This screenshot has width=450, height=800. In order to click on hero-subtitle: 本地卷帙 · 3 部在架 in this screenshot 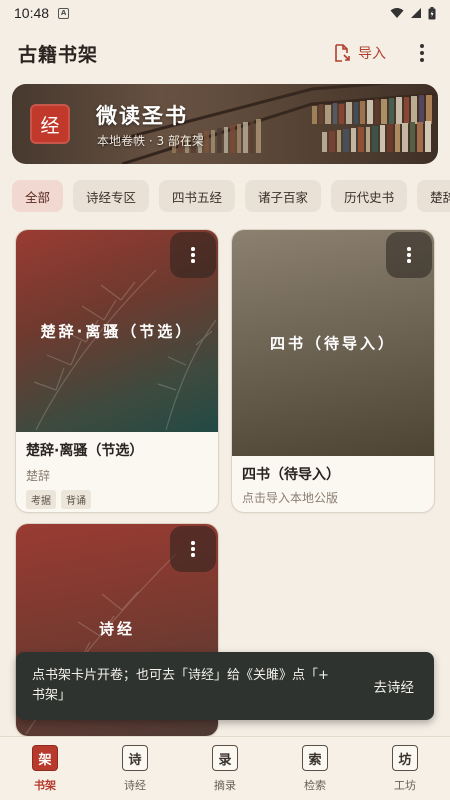, I will do `click(150, 141)`.